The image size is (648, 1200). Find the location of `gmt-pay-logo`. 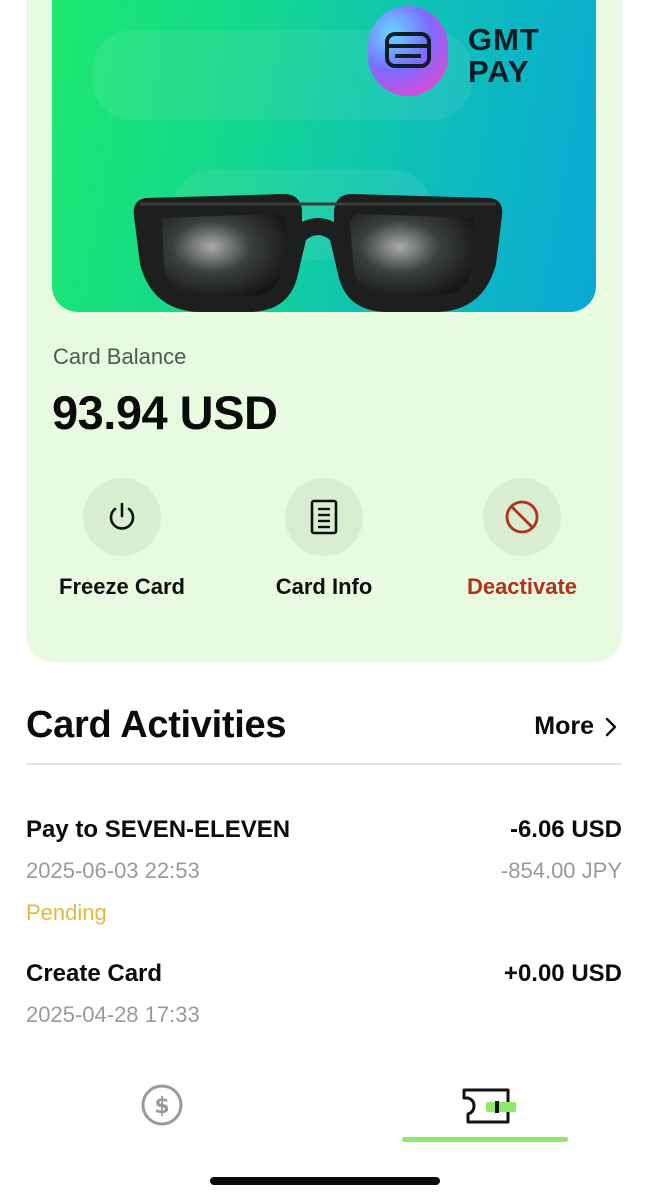

gmt-pay-logo is located at coordinates (408, 51).